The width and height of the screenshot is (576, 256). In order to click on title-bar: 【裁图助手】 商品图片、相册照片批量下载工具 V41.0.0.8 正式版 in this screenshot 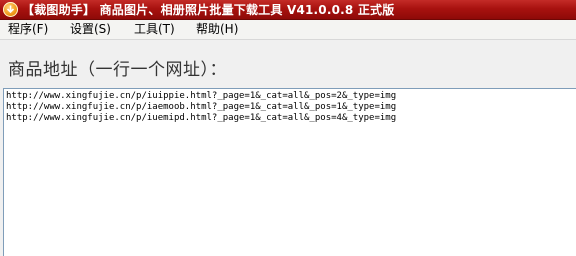, I will do `click(288, 10)`.